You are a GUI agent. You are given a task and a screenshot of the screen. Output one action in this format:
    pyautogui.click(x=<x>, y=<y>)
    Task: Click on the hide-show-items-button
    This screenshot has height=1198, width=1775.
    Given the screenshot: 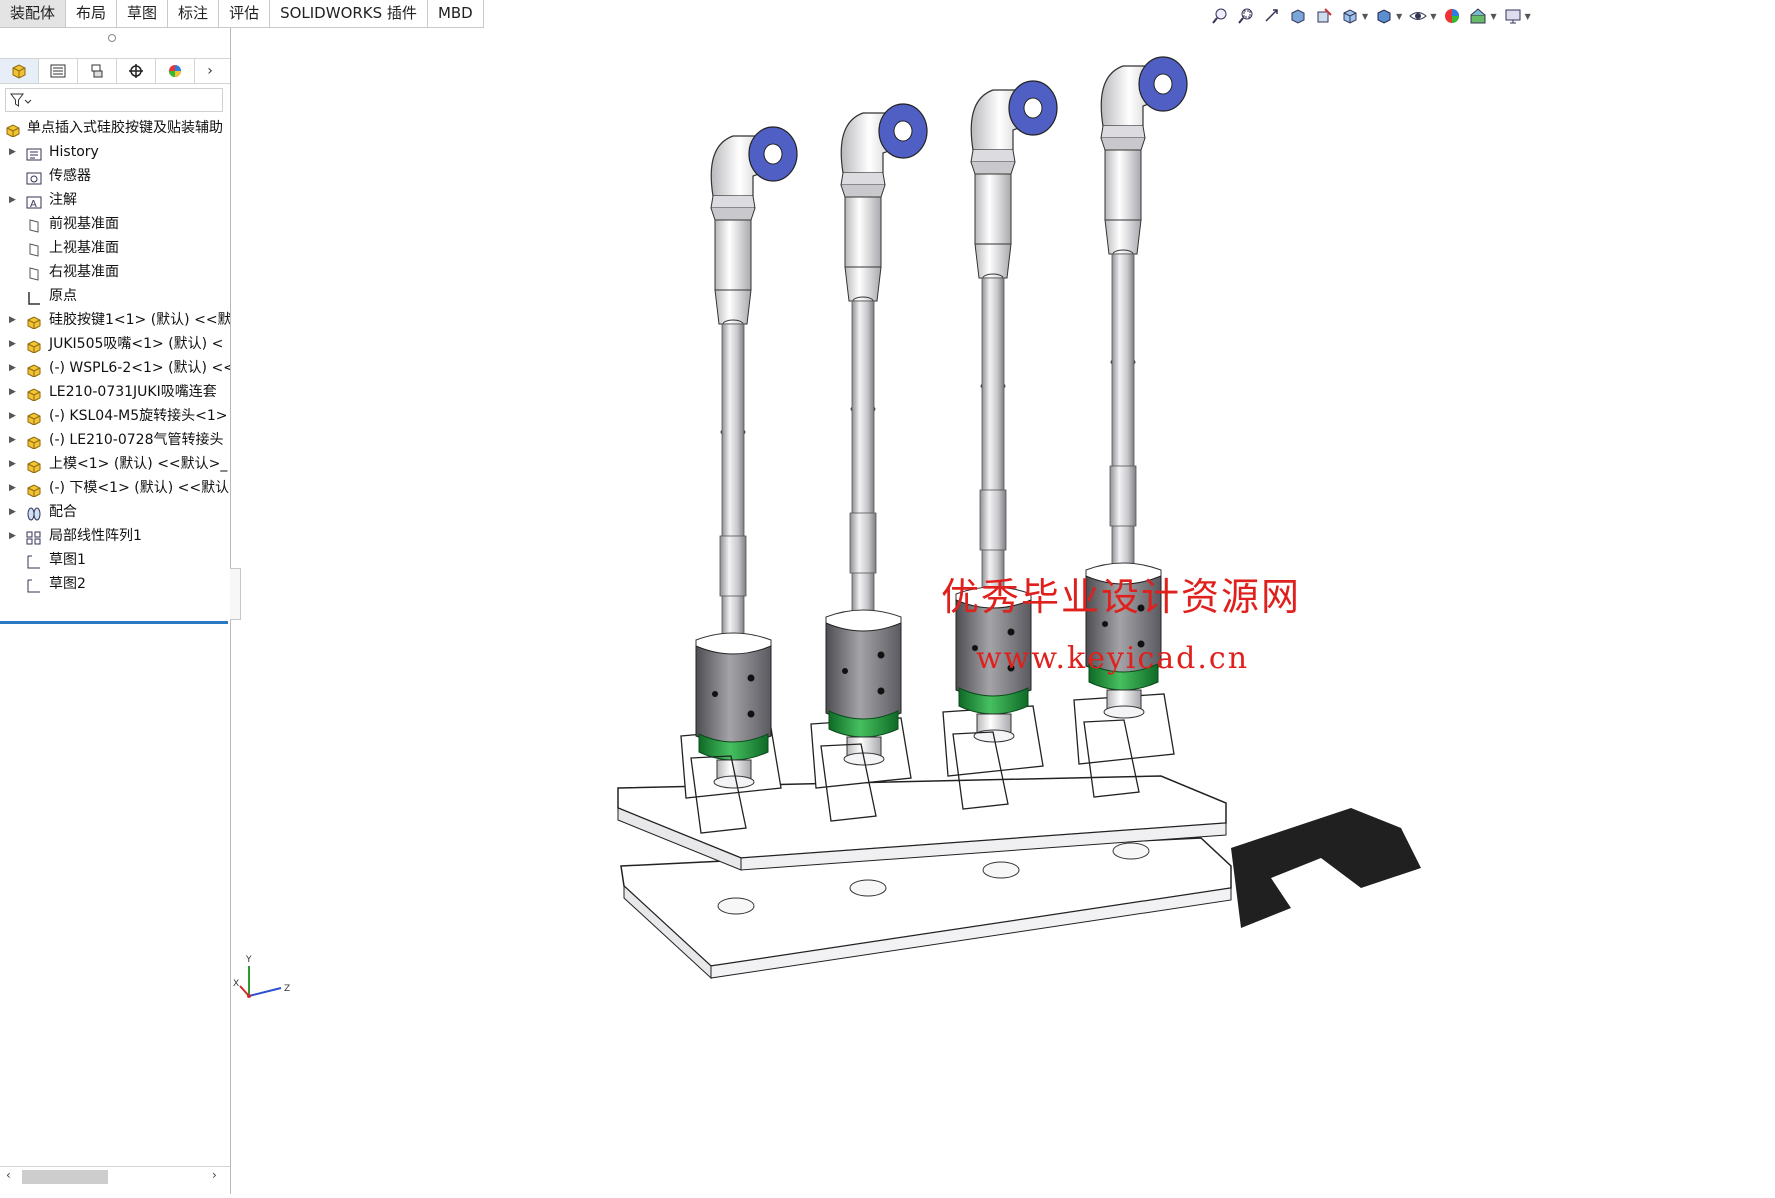 What is the action you would take?
    pyautogui.click(x=1418, y=16)
    